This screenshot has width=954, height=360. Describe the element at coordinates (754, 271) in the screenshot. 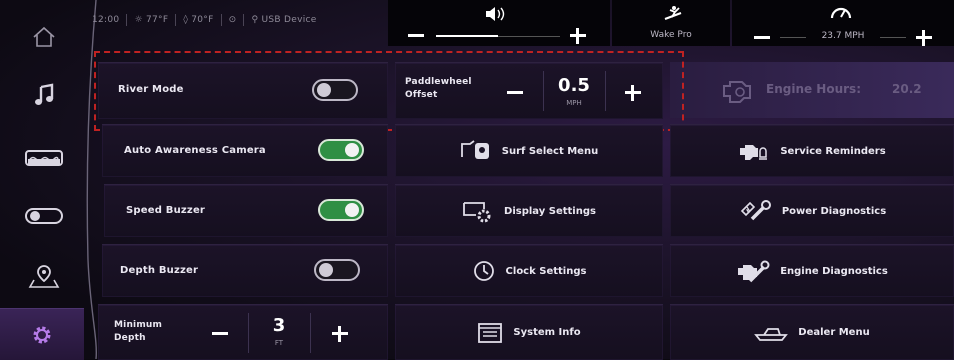

I see `engine-wrench-icon` at that location.